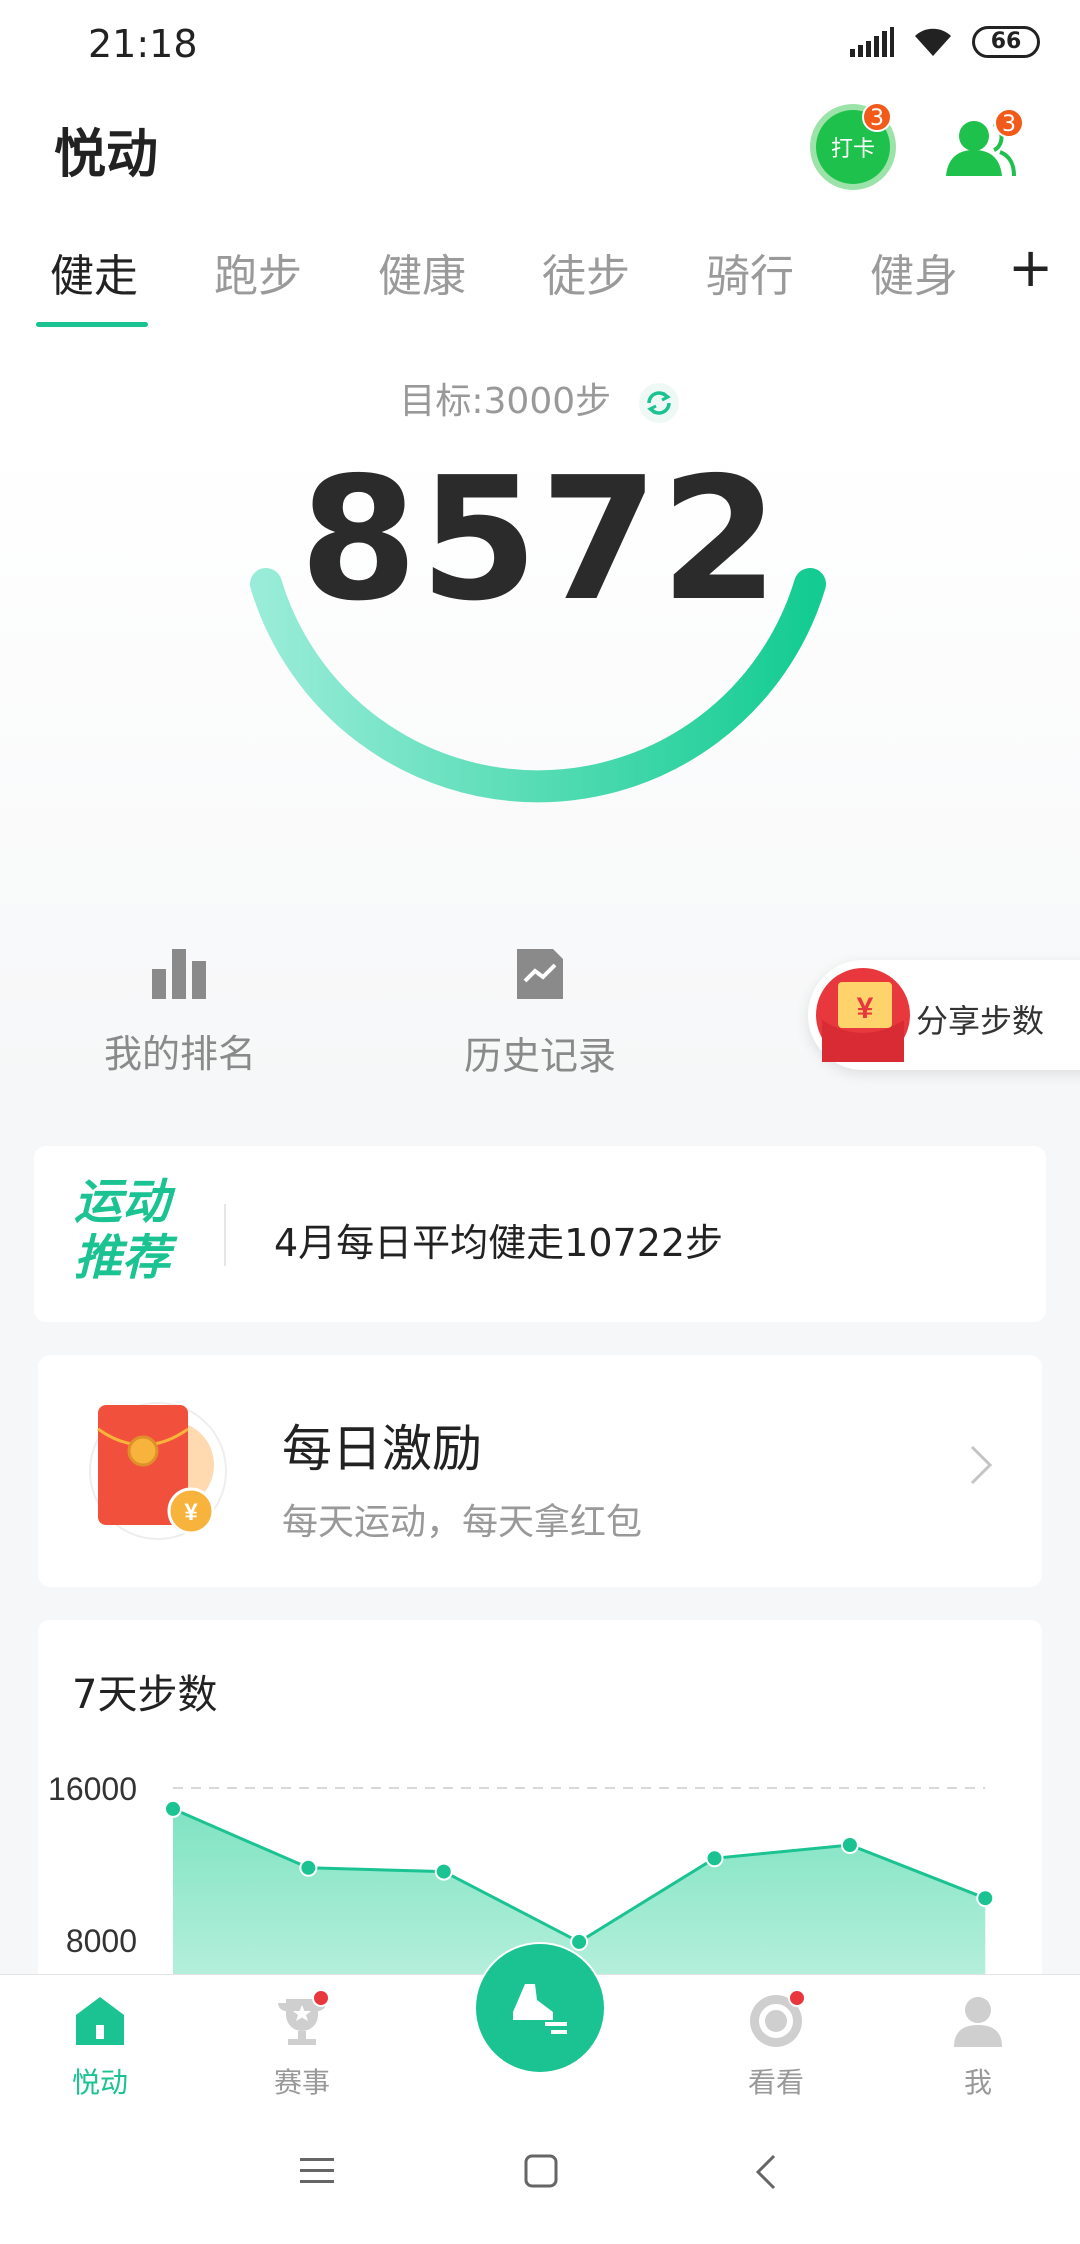 This screenshot has height=2244, width=1080. I want to click on back-icon, so click(766, 2172).